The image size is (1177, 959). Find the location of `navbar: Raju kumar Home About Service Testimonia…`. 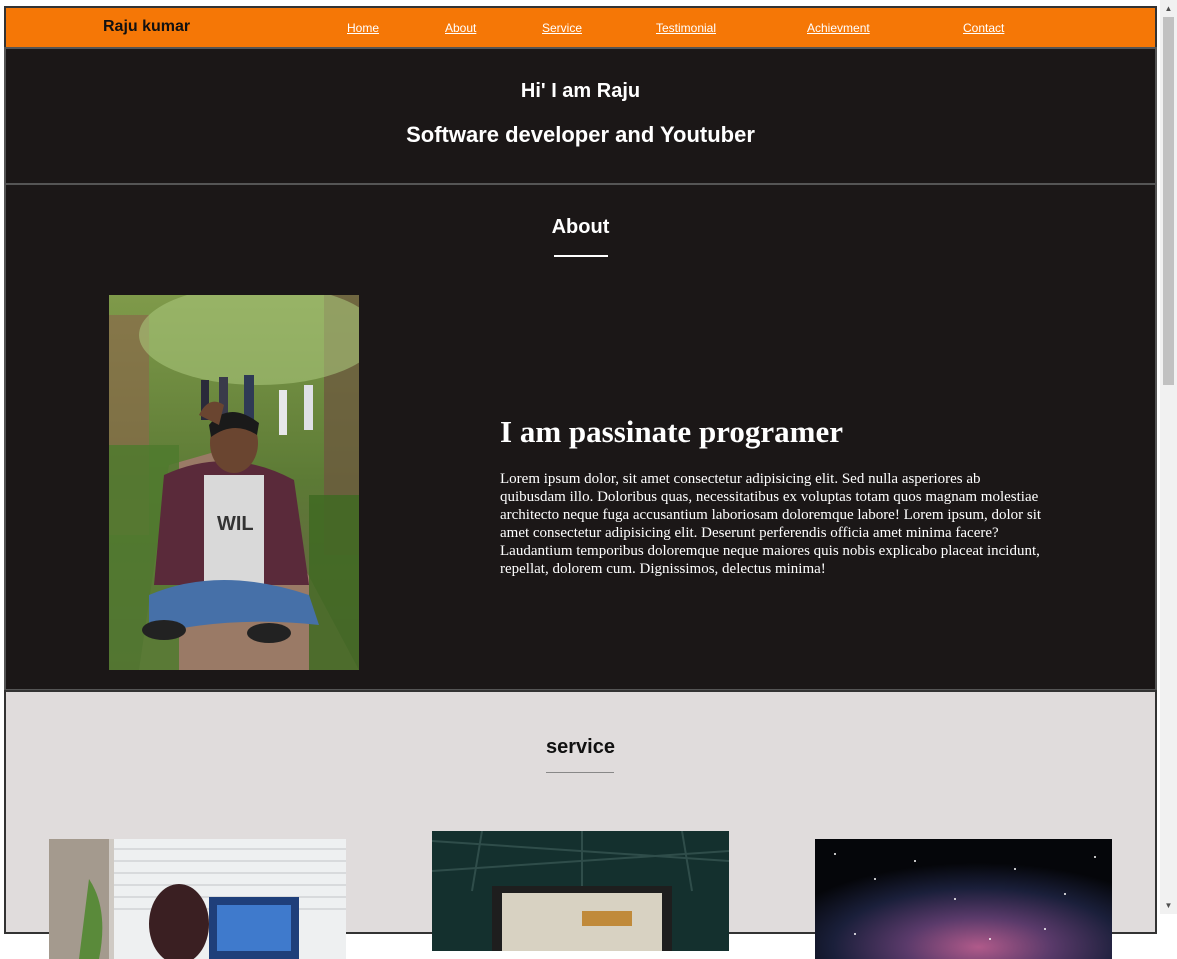

navbar: Raju kumar Home About Service Testimonia… is located at coordinates (580, 28).